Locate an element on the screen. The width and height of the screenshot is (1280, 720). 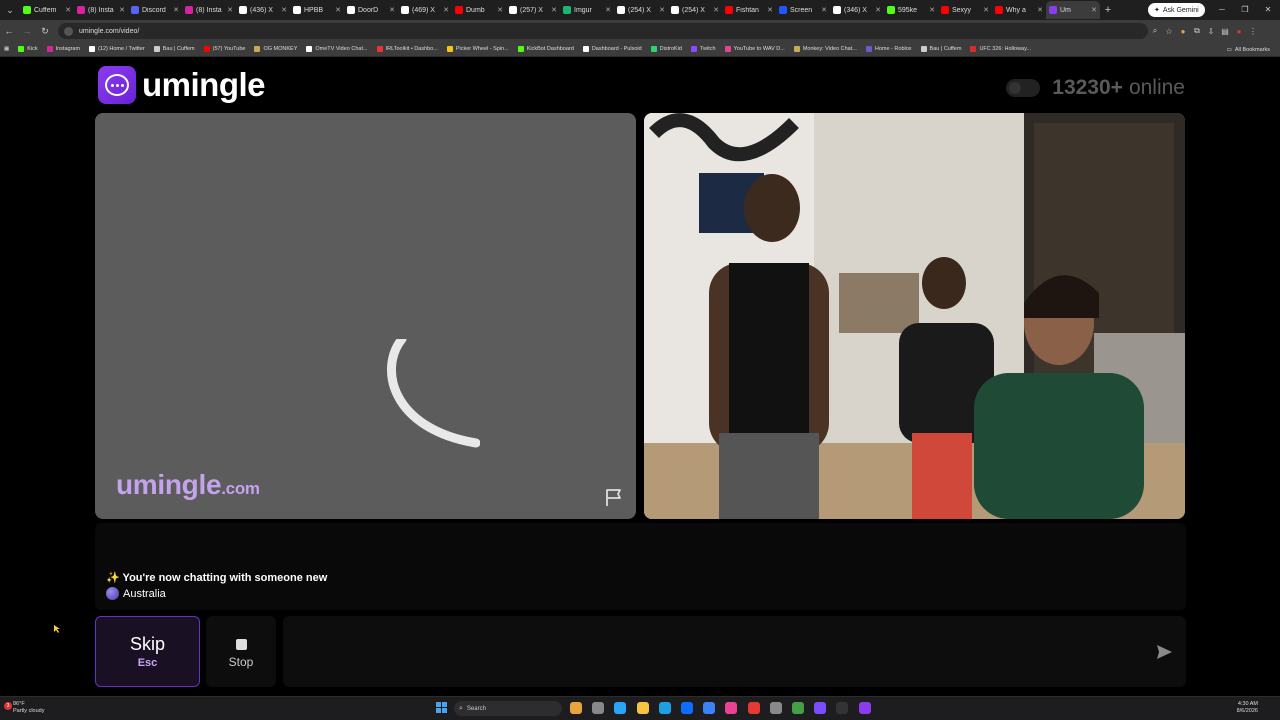
theme-toggle is located at coordinates (1023, 88).